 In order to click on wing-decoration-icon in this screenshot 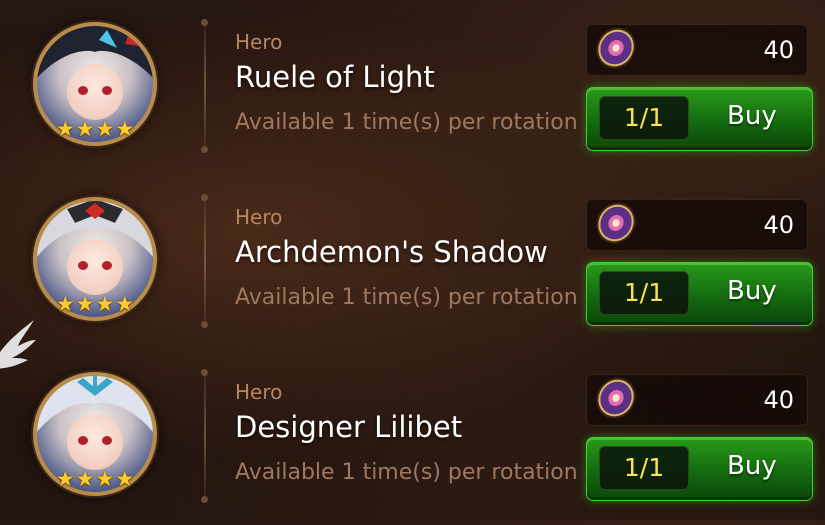, I will do `click(18, 344)`.